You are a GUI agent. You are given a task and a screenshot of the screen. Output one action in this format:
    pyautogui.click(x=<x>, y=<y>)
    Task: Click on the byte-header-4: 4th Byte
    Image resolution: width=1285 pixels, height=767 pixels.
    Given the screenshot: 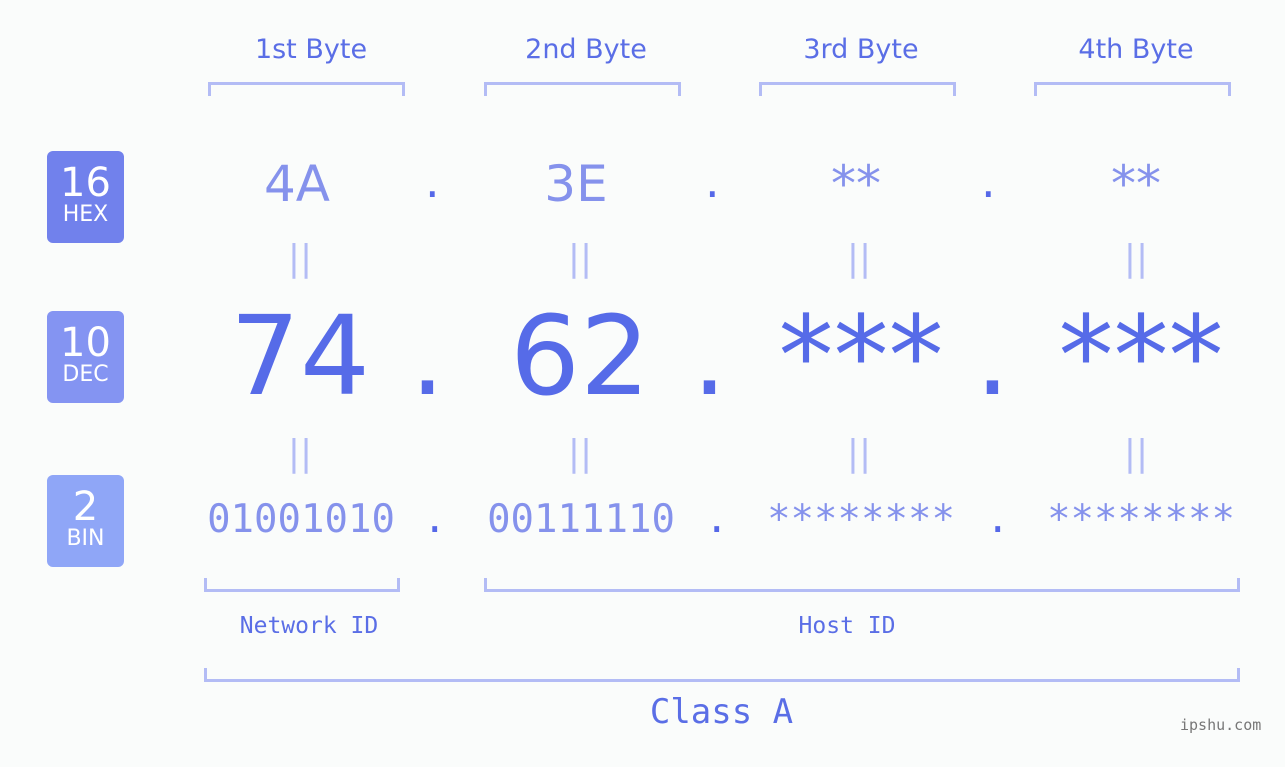 What is the action you would take?
    pyautogui.click(x=1136, y=49)
    